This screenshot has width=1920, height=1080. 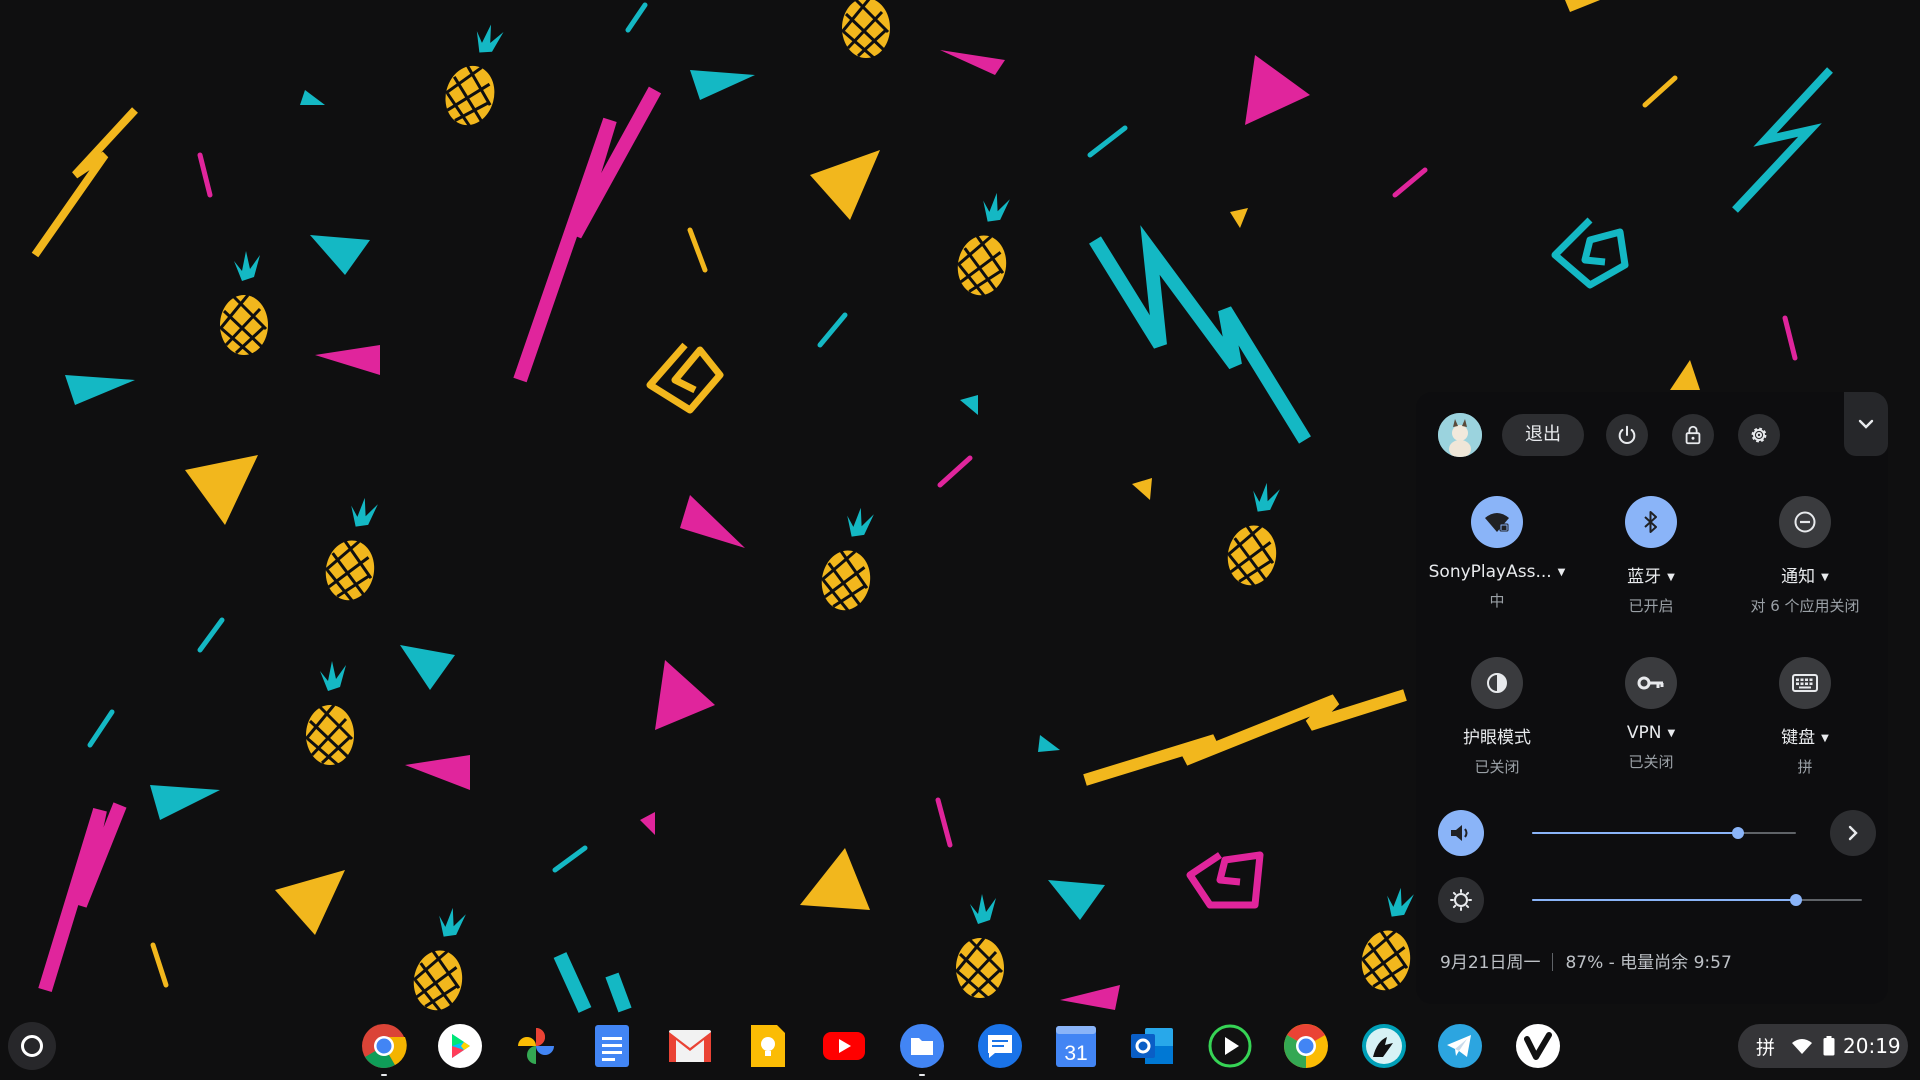 I want to click on photos-icon, so click(x=536, y=1046).